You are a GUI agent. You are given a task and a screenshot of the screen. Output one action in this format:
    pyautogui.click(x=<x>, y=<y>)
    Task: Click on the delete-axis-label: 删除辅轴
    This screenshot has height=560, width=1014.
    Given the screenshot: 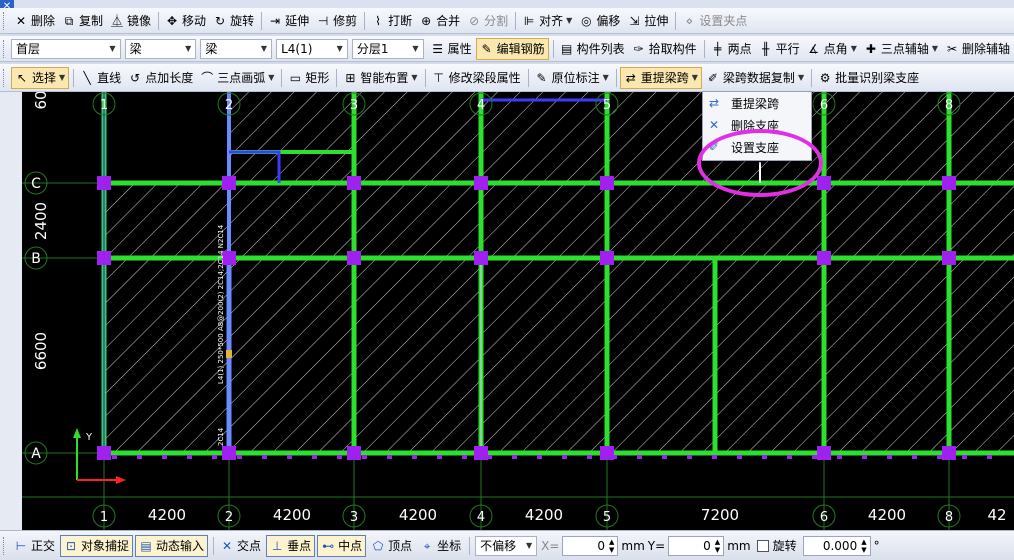 What is the action you would take?
    pyautogui.click(x=986, y=49)
    